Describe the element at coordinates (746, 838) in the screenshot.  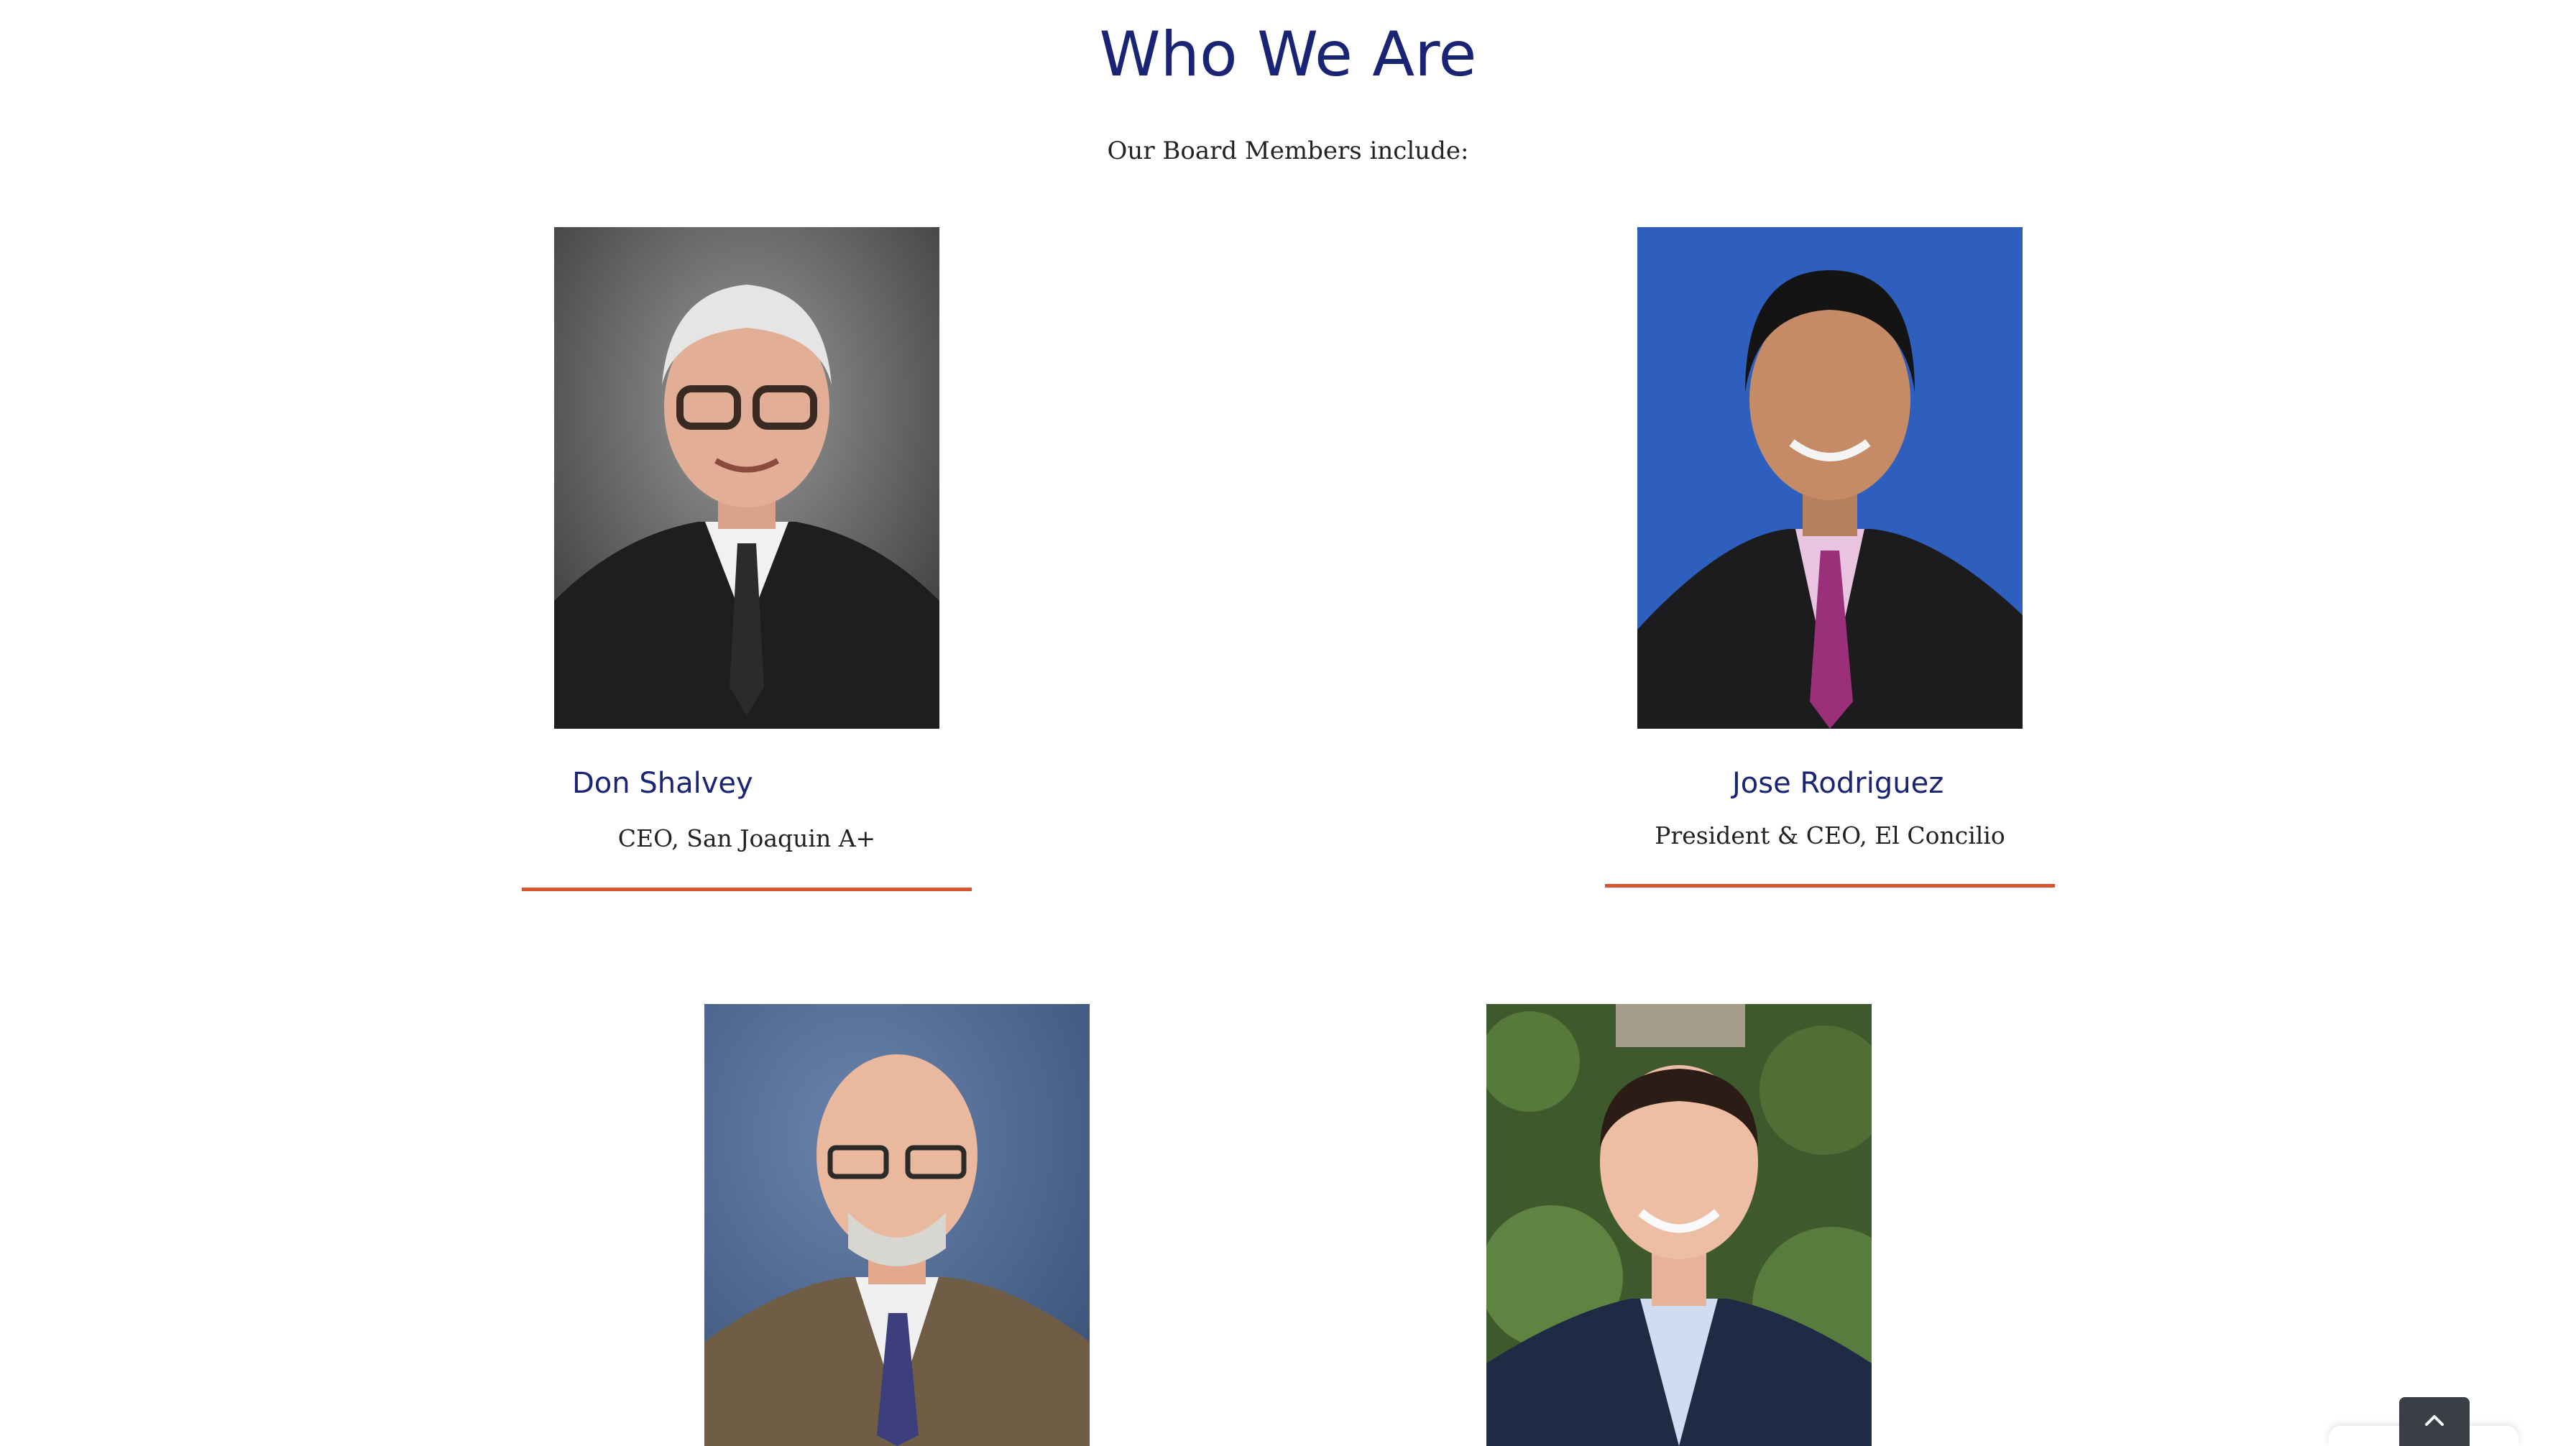
I see `member-role: CEO, San Joaquin A+` at that location.